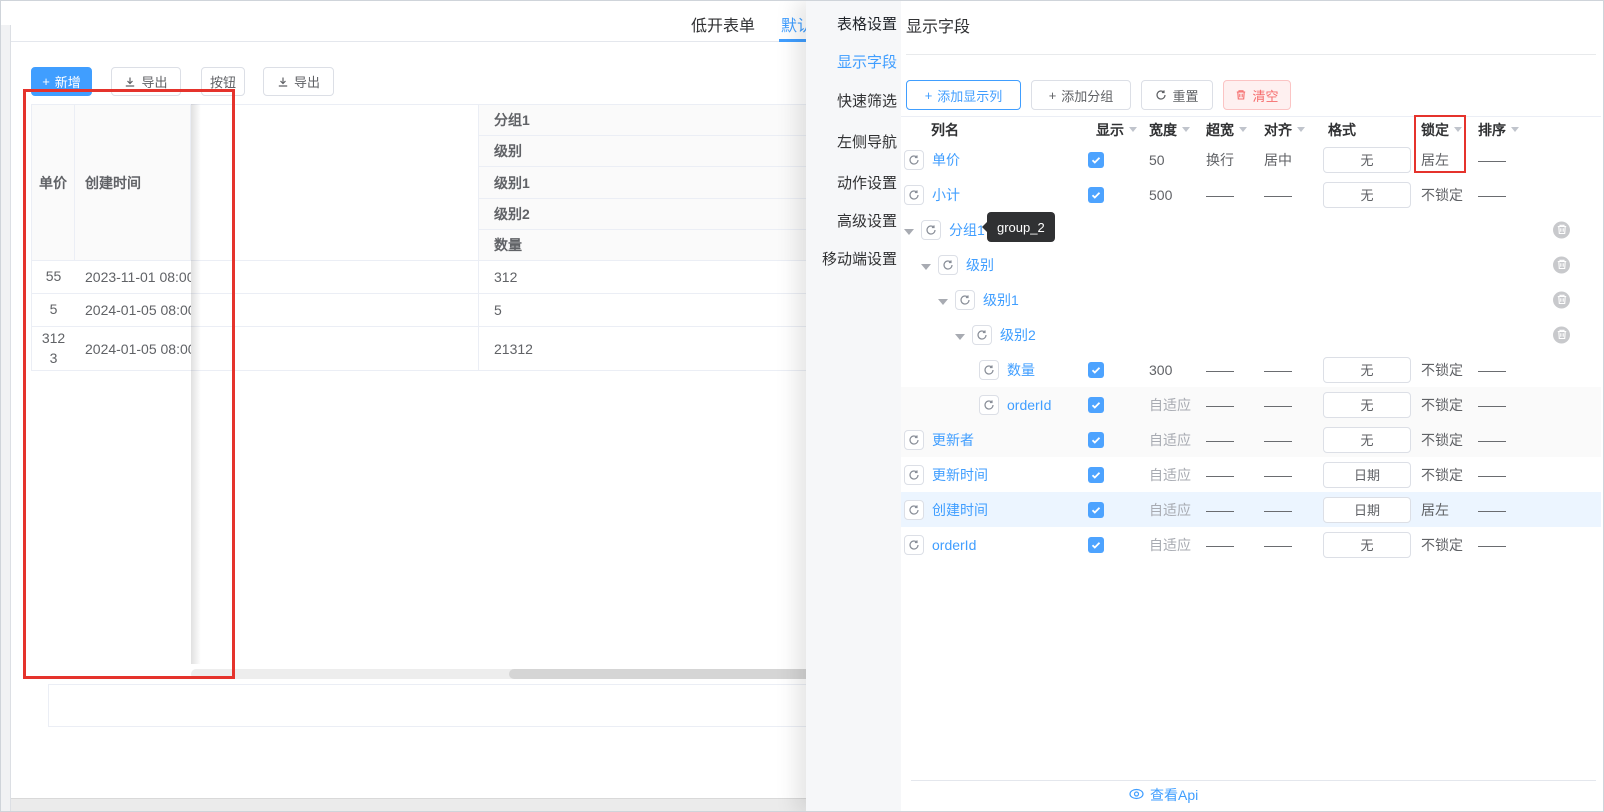 The width and height of the screenshot is (1604, 812). What do you see at coordinates (867, 141) in the screenshot?
I see `sidebar-item-2: 左侧导航` at bounding box center [867, 141].